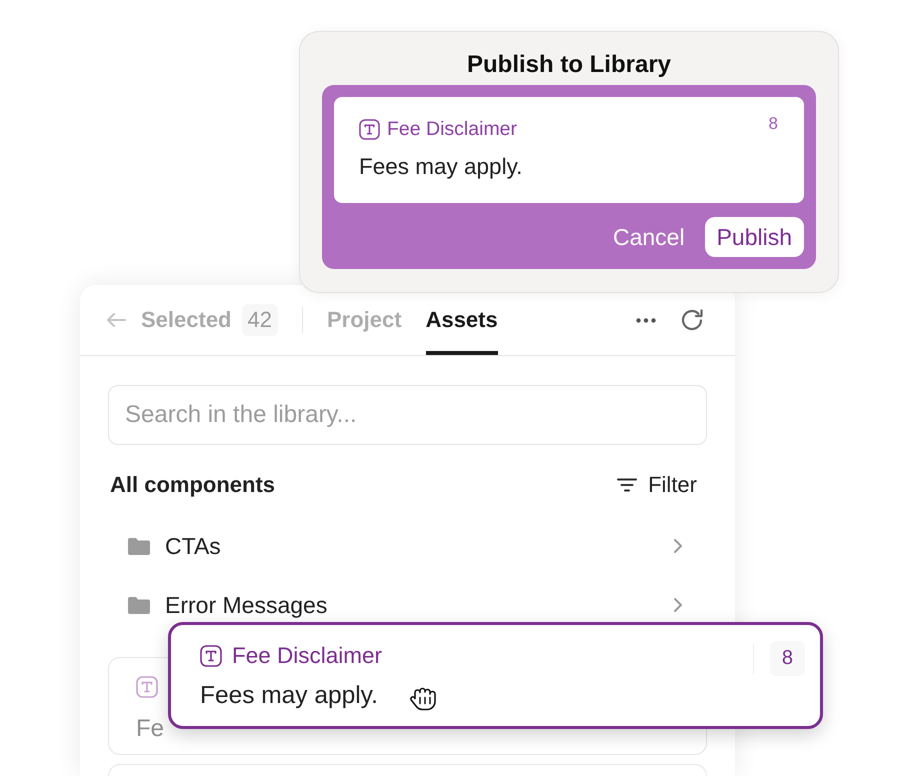 Image resolution: width=920 pixels, height=776 pixels. I want to click on section-title: All components, so click(193, 485).